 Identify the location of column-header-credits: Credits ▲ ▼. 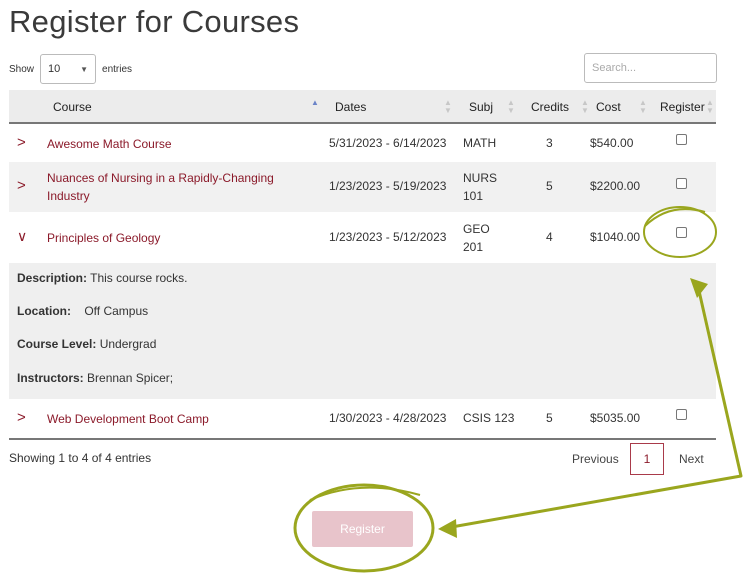
(561, 107).